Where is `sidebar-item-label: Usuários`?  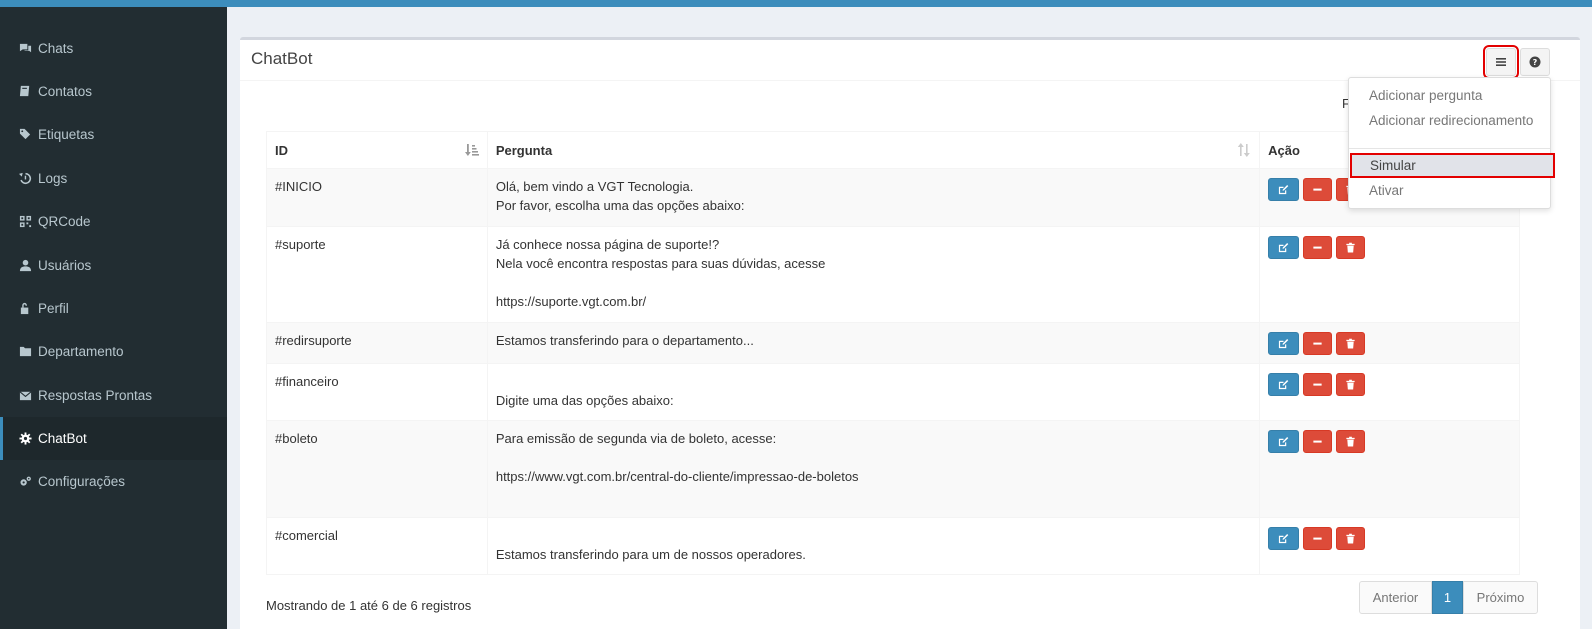
sidebar-item-label: Usuários is located at coordinates (65, 265).